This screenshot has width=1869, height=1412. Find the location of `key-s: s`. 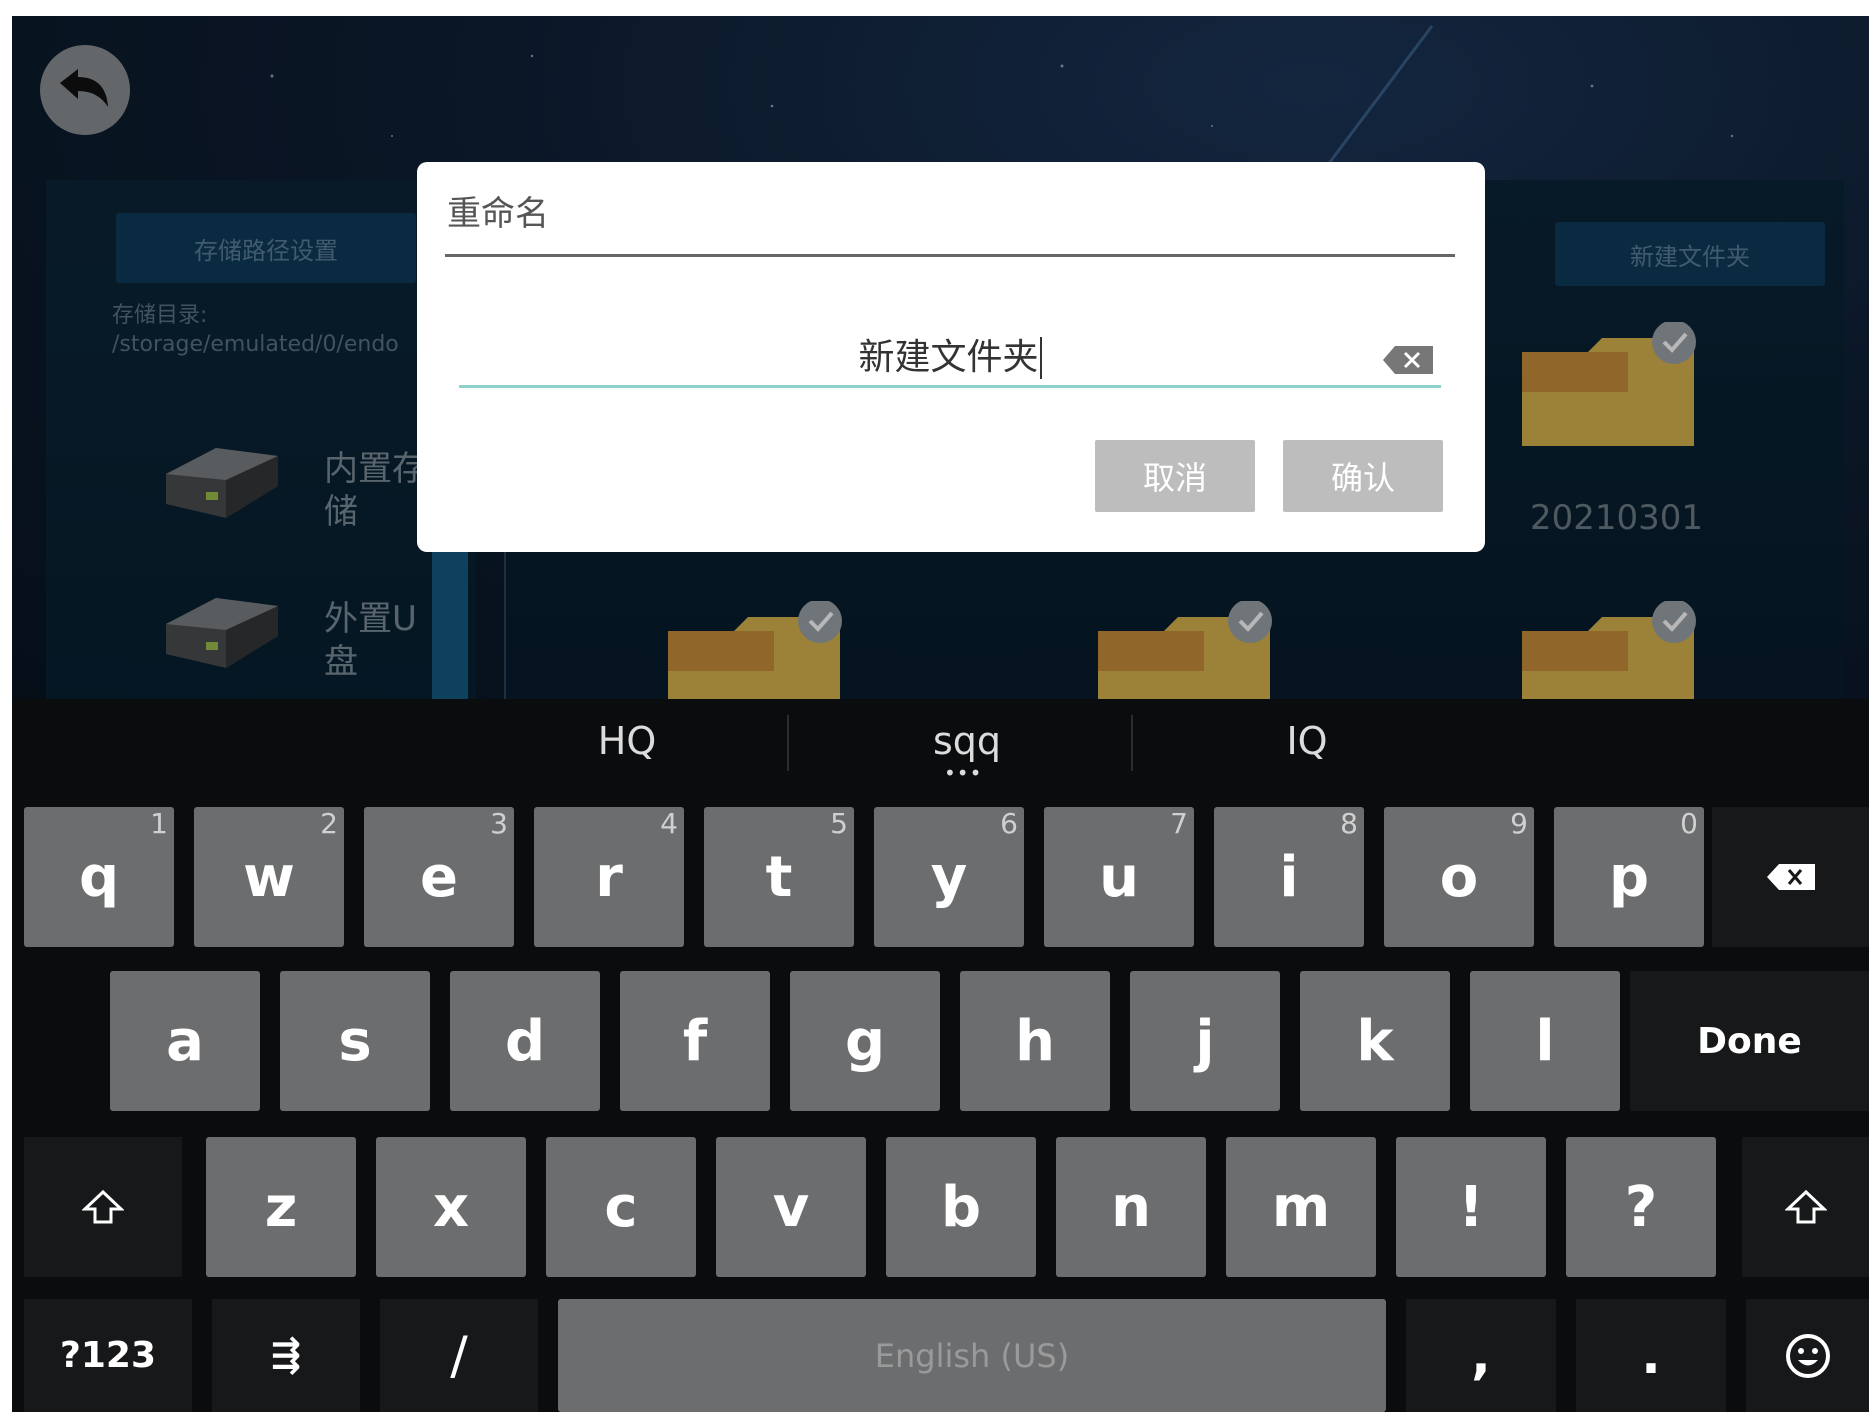

key-s: s is located at coordinates (355, 1041).